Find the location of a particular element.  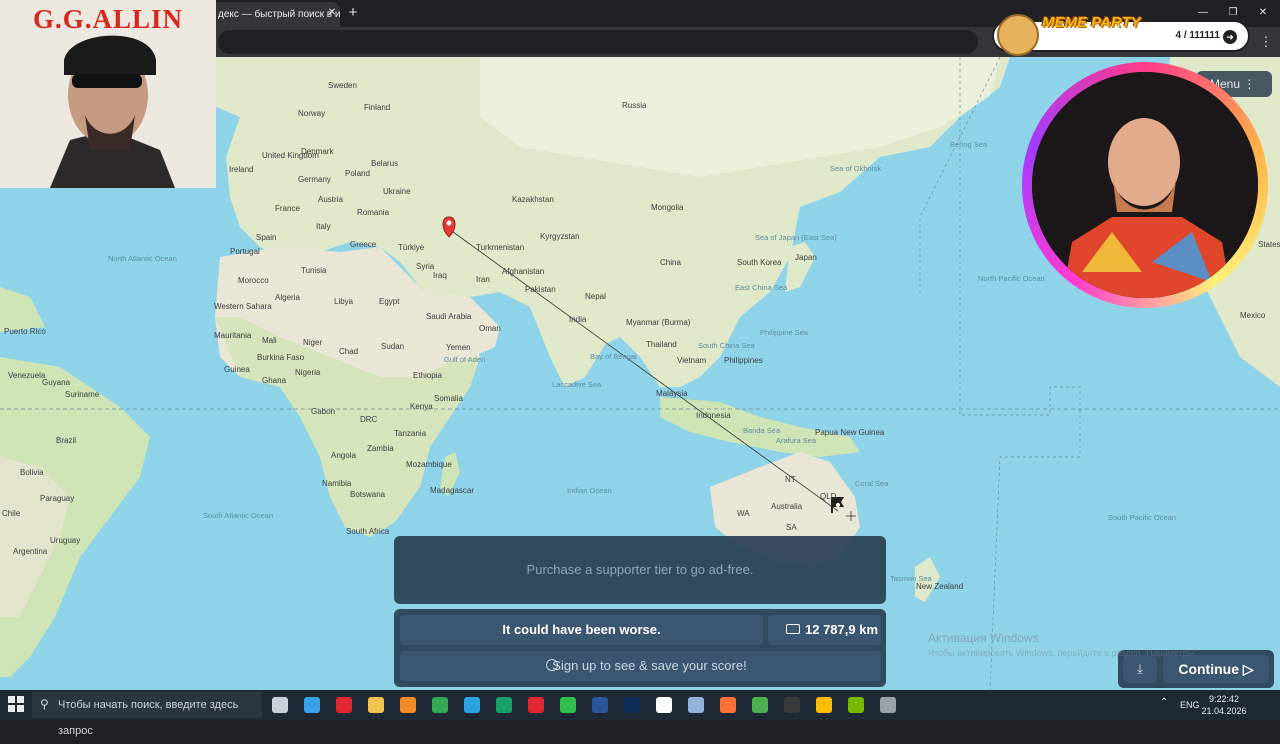

opera-icon is located at coordinates (344, 705).